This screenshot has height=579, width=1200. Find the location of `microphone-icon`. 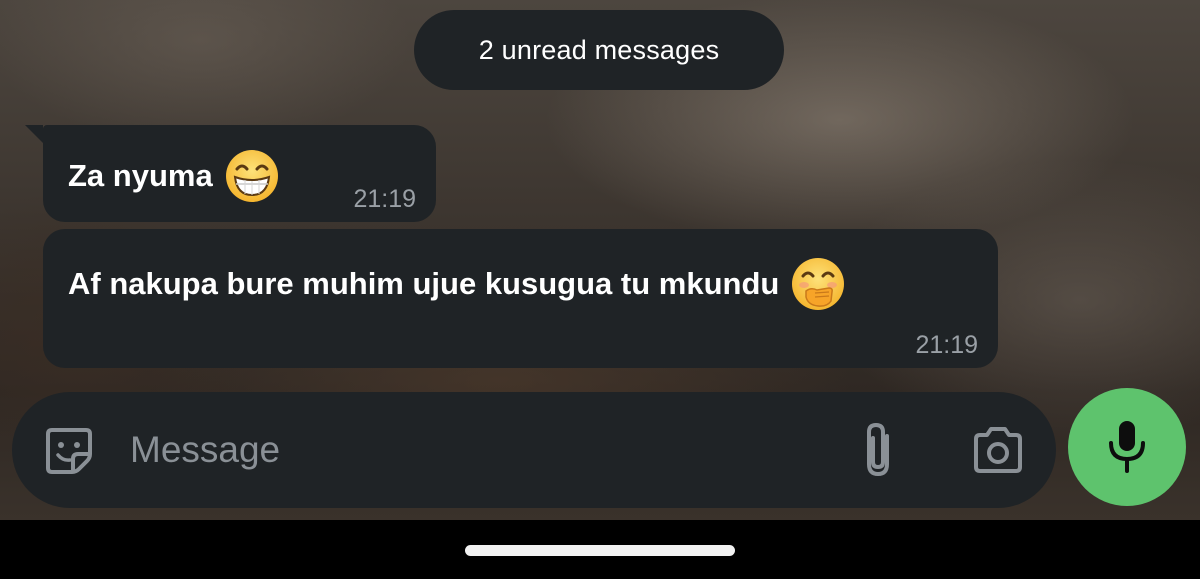

microphone-icon is located at coordinates (1127, 447).